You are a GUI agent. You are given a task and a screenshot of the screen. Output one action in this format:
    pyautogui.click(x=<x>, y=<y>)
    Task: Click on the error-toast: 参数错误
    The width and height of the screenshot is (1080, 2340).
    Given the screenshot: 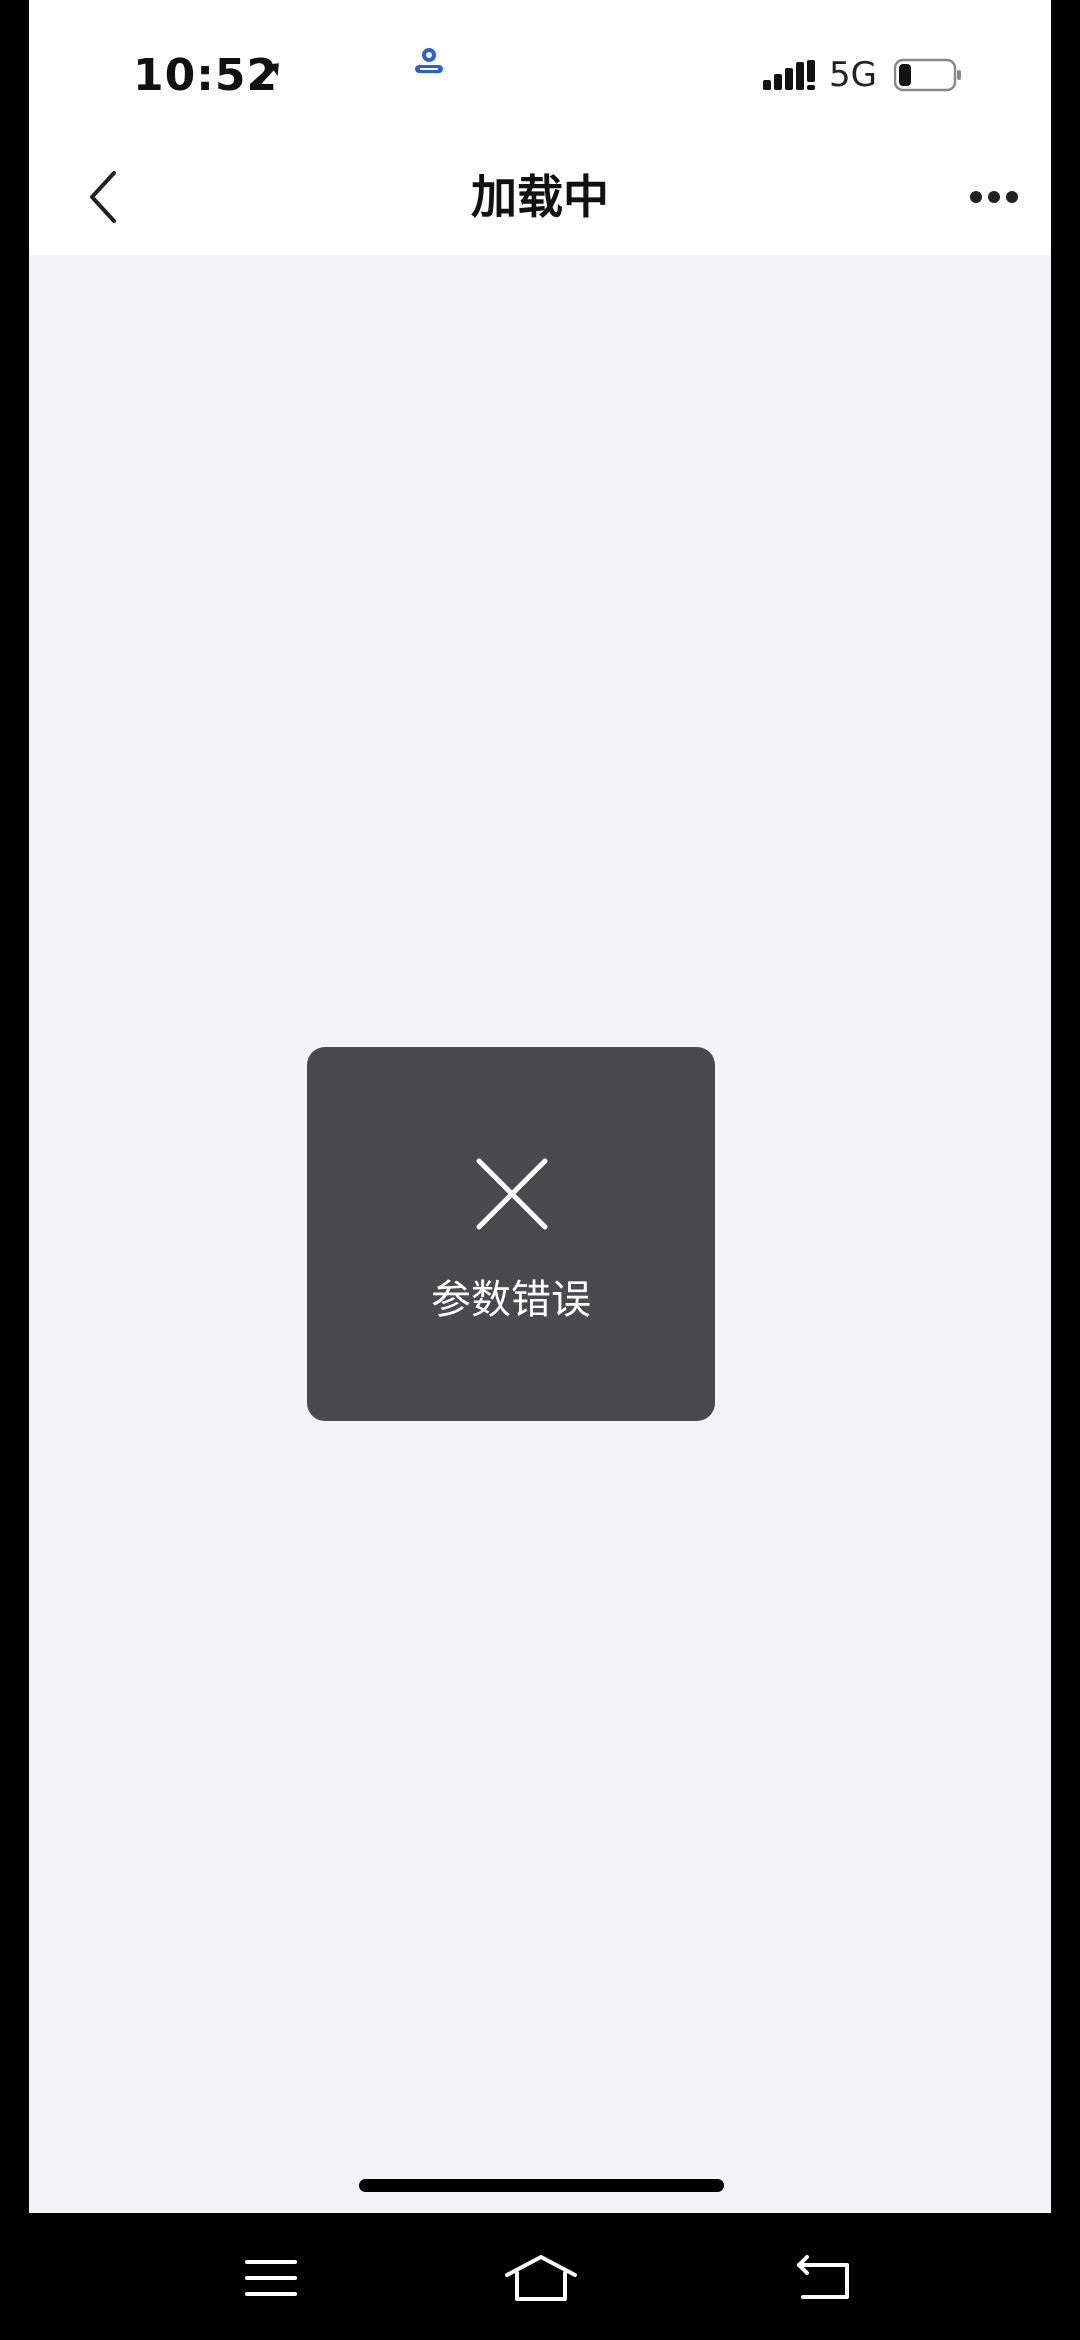 What is the action you would take?
    pyautogui.click(x=511, y=1234)
    